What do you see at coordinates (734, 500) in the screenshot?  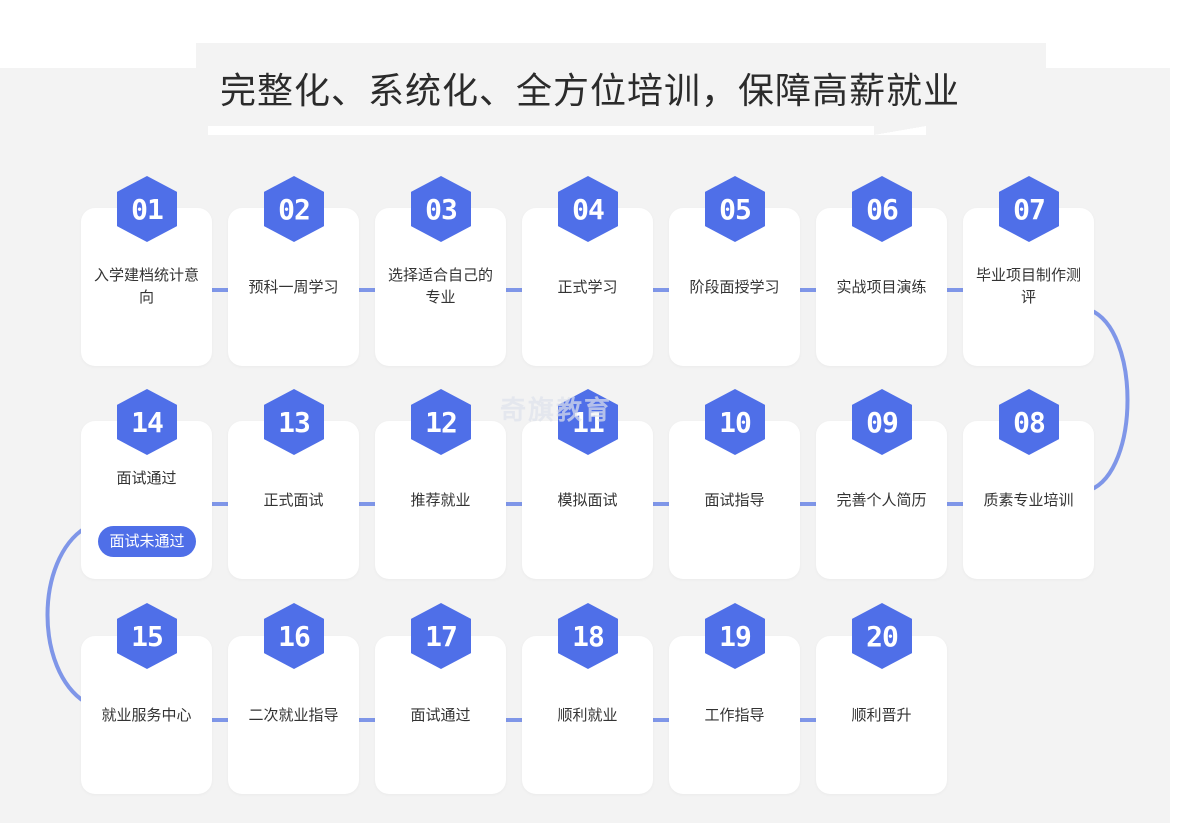 I see `step-label: 面试指导` at bounding box center [734, 500].